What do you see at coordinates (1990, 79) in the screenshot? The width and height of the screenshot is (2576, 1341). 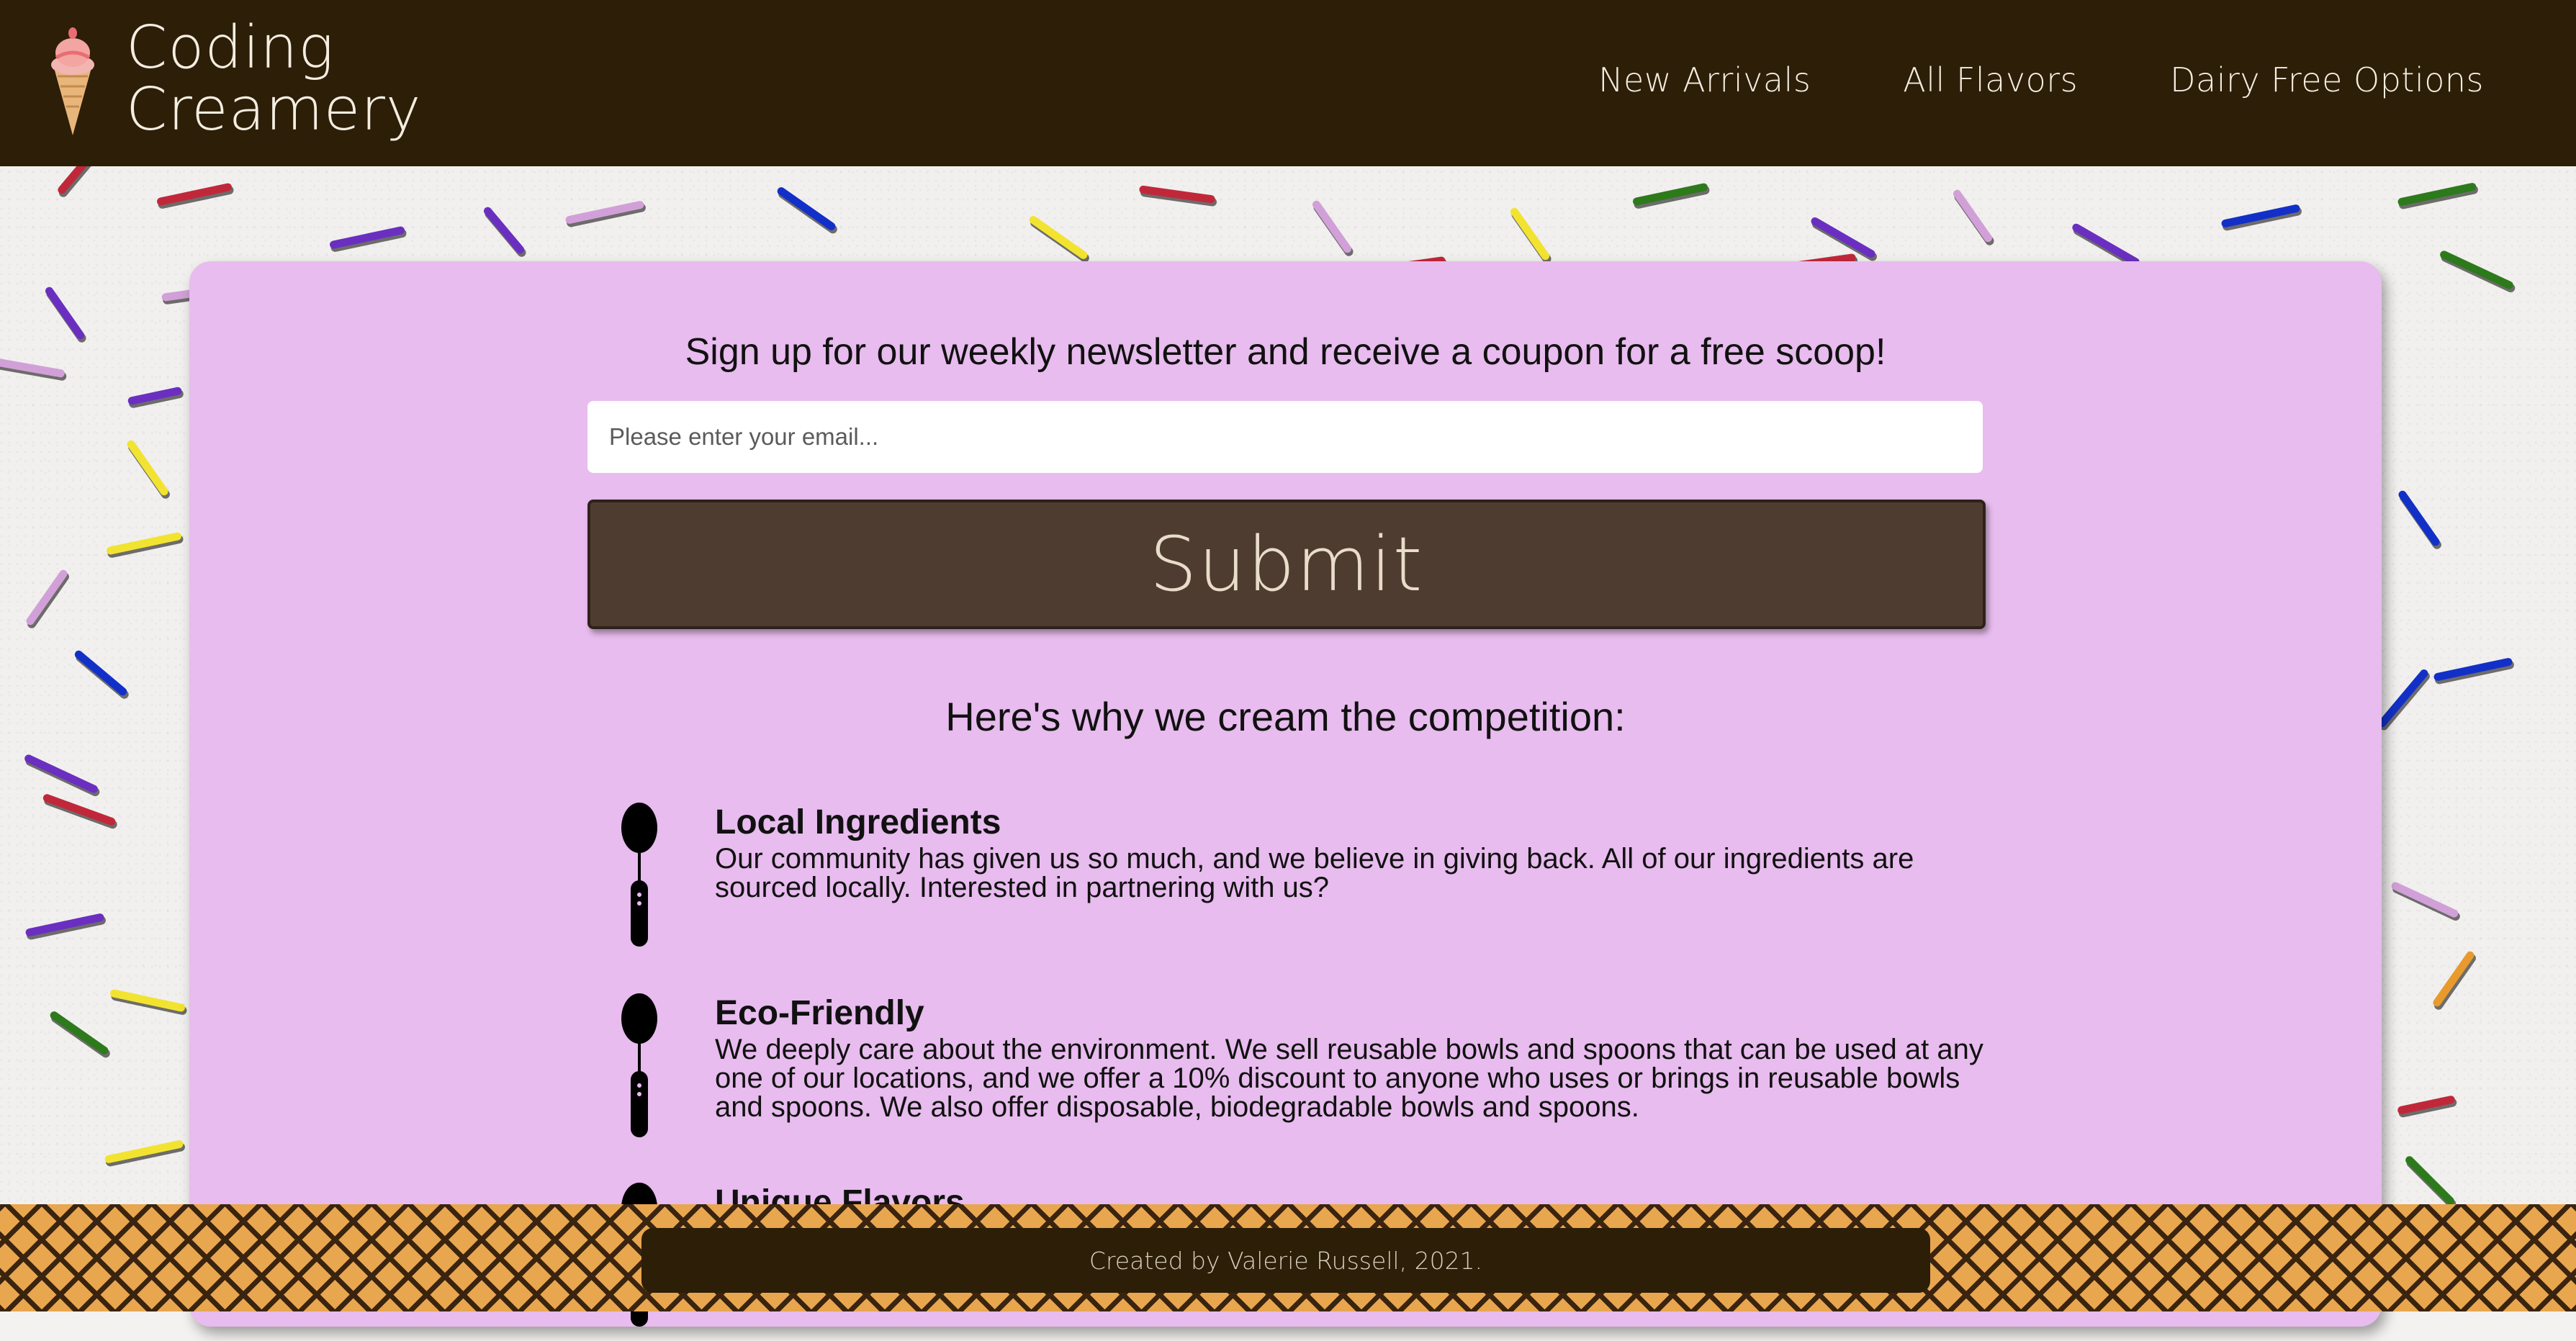 I see `nav-all-flavors: All Flavors` at bounding box center [1990, 79].